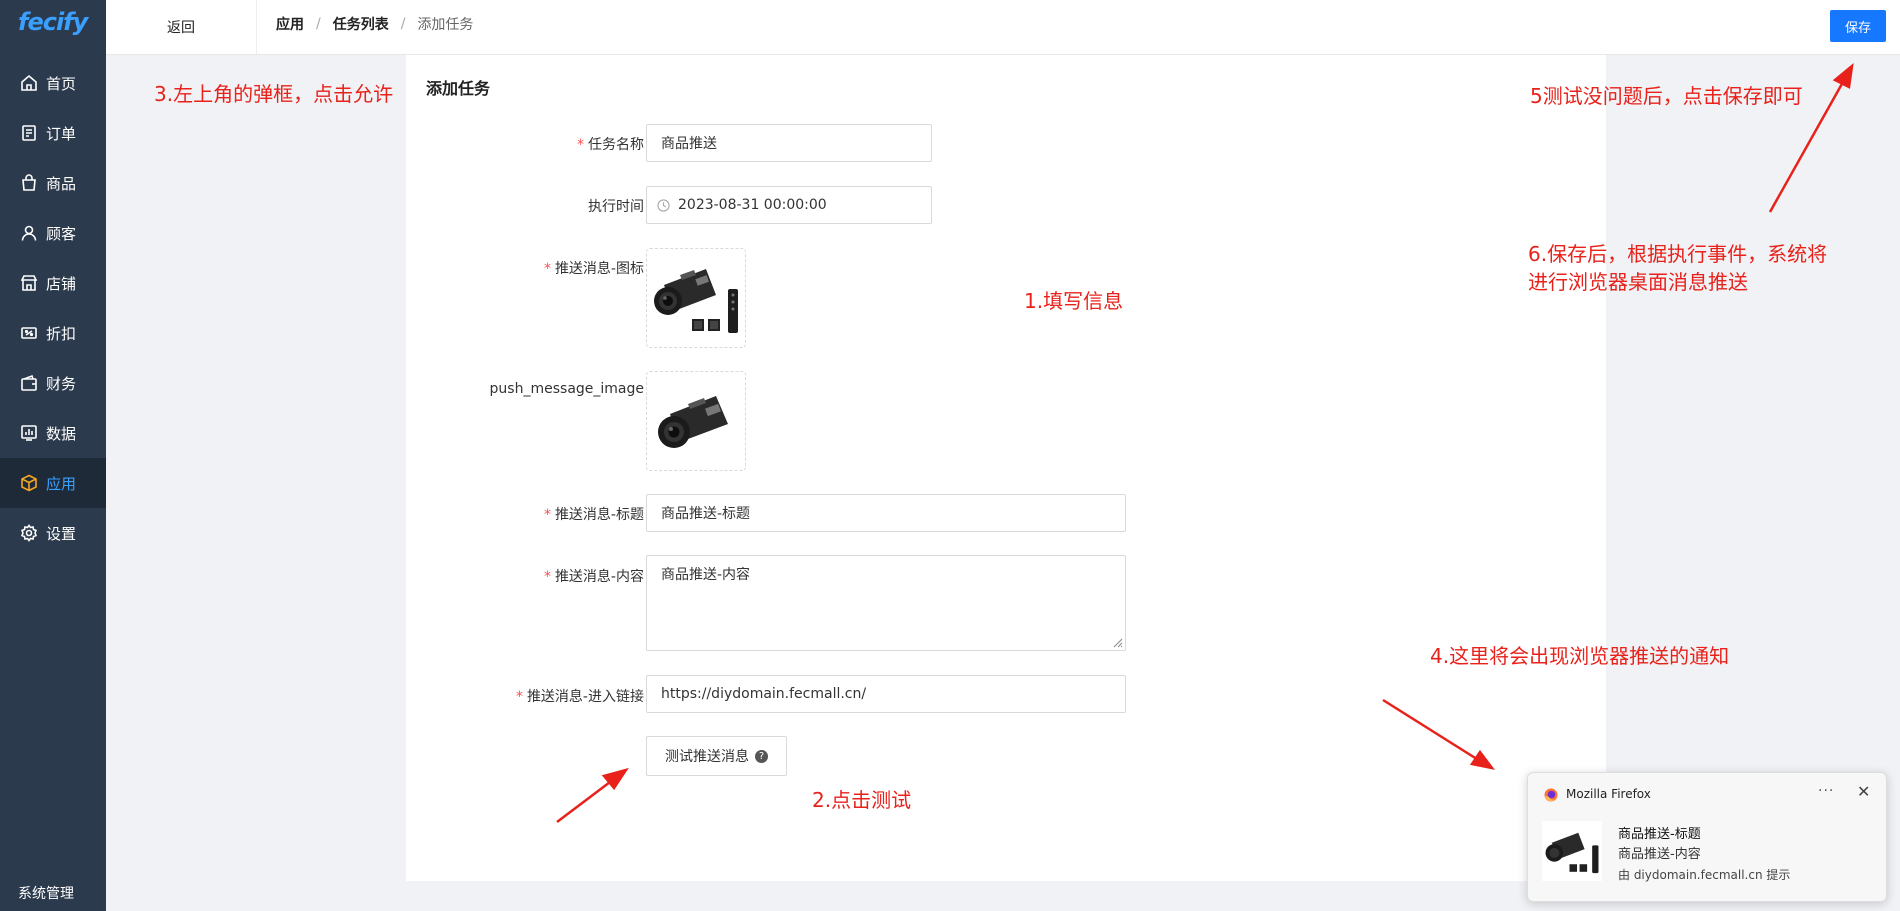  I want to click on sidebar-item-label: 商品, so click(61, 183).